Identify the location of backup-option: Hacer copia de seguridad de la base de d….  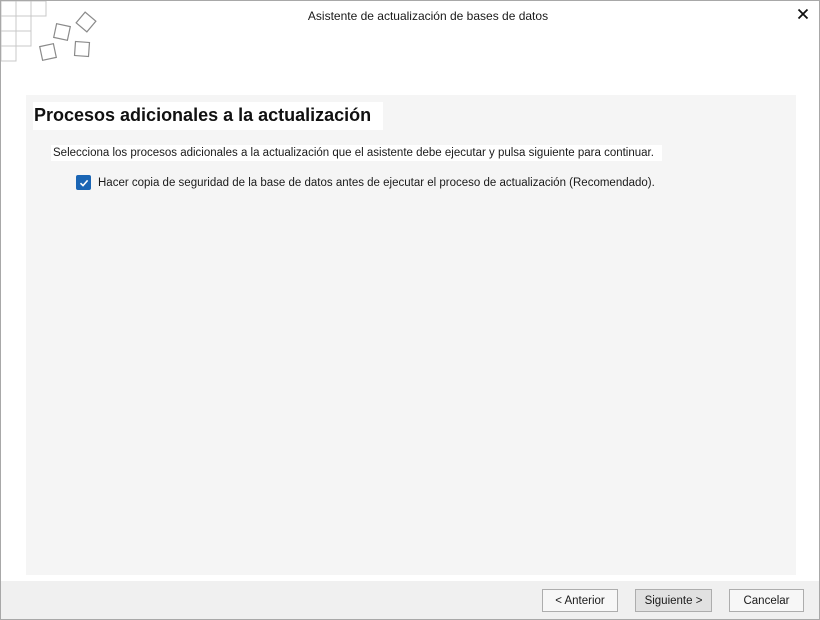
(365, 182).